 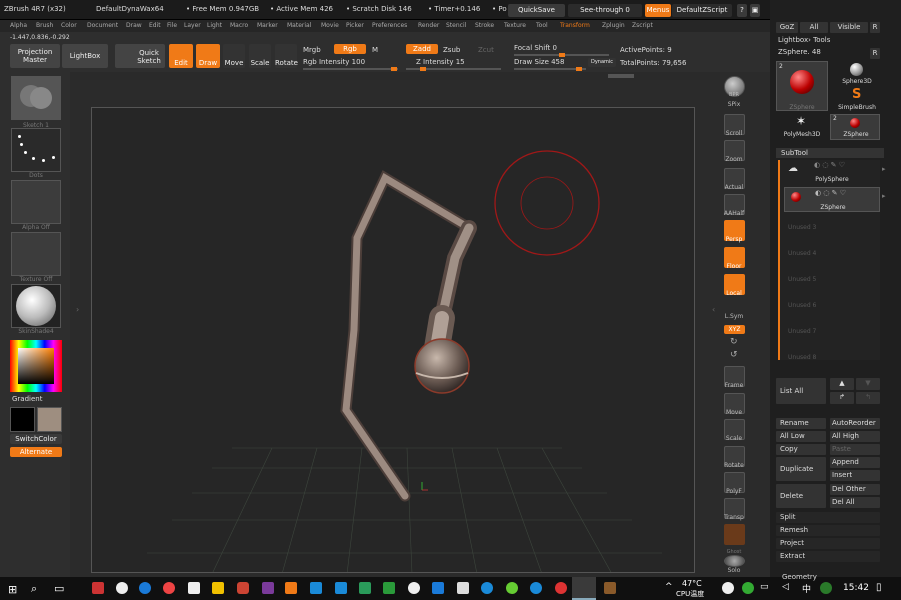 I want to click on menu-brush: Brush, so click(x=44, y=25).